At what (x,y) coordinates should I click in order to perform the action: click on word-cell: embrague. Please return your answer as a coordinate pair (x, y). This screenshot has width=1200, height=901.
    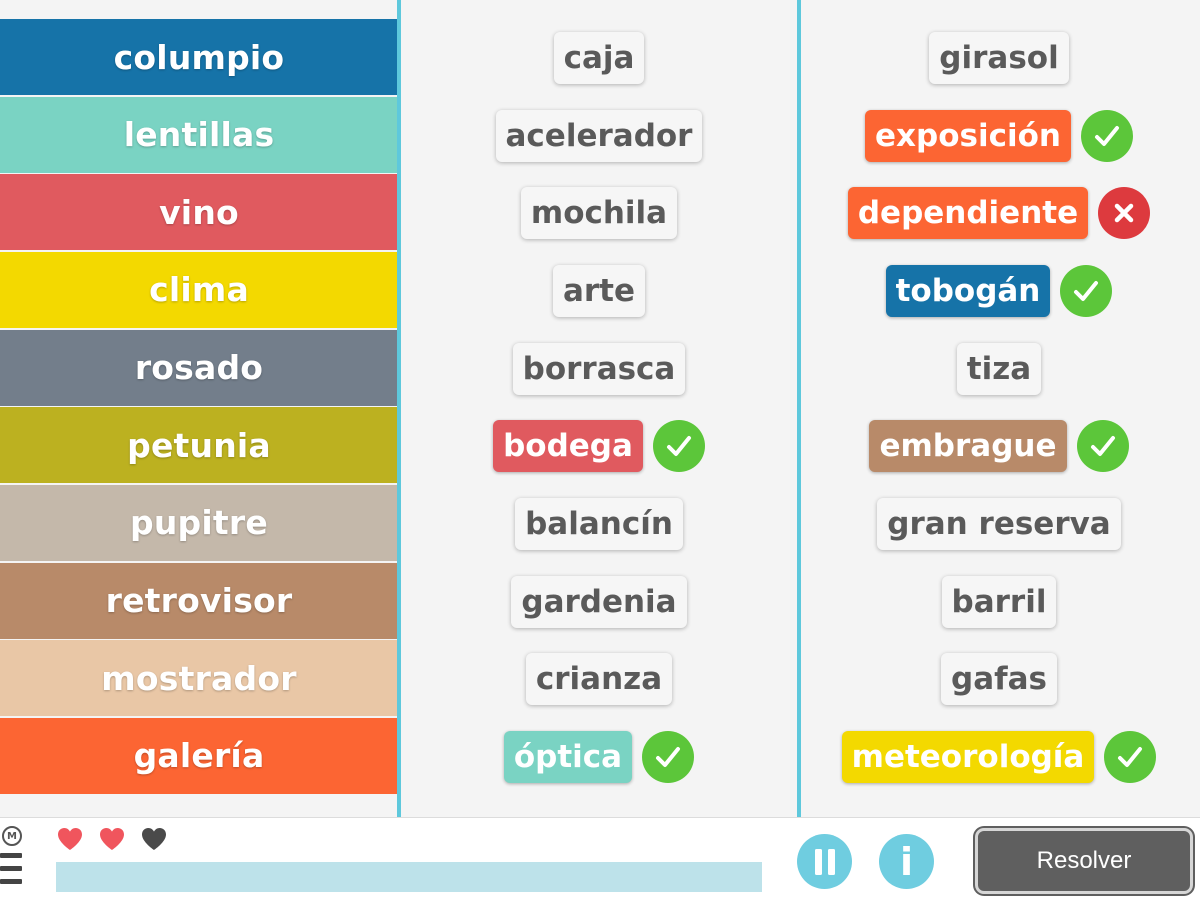
    Looking at the image, I should click on (999, 446).